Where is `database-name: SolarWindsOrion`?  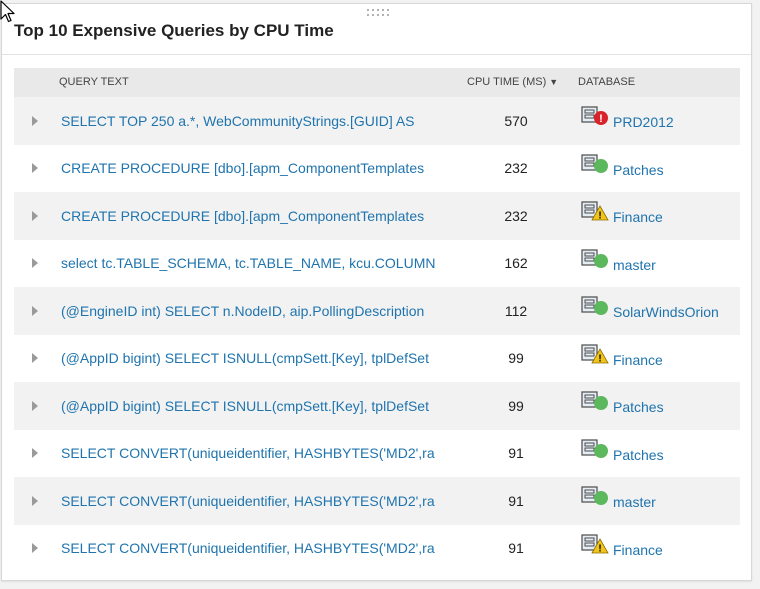
database-name: SolarWindsOrion is located at coordinates (666, 312).